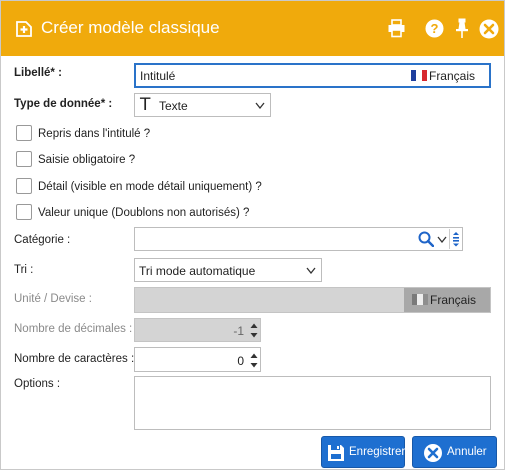 The image size is (505, 470). Describe the element at coordinates (312, 403) in the screenshot. I see `options-textarea` at that location.